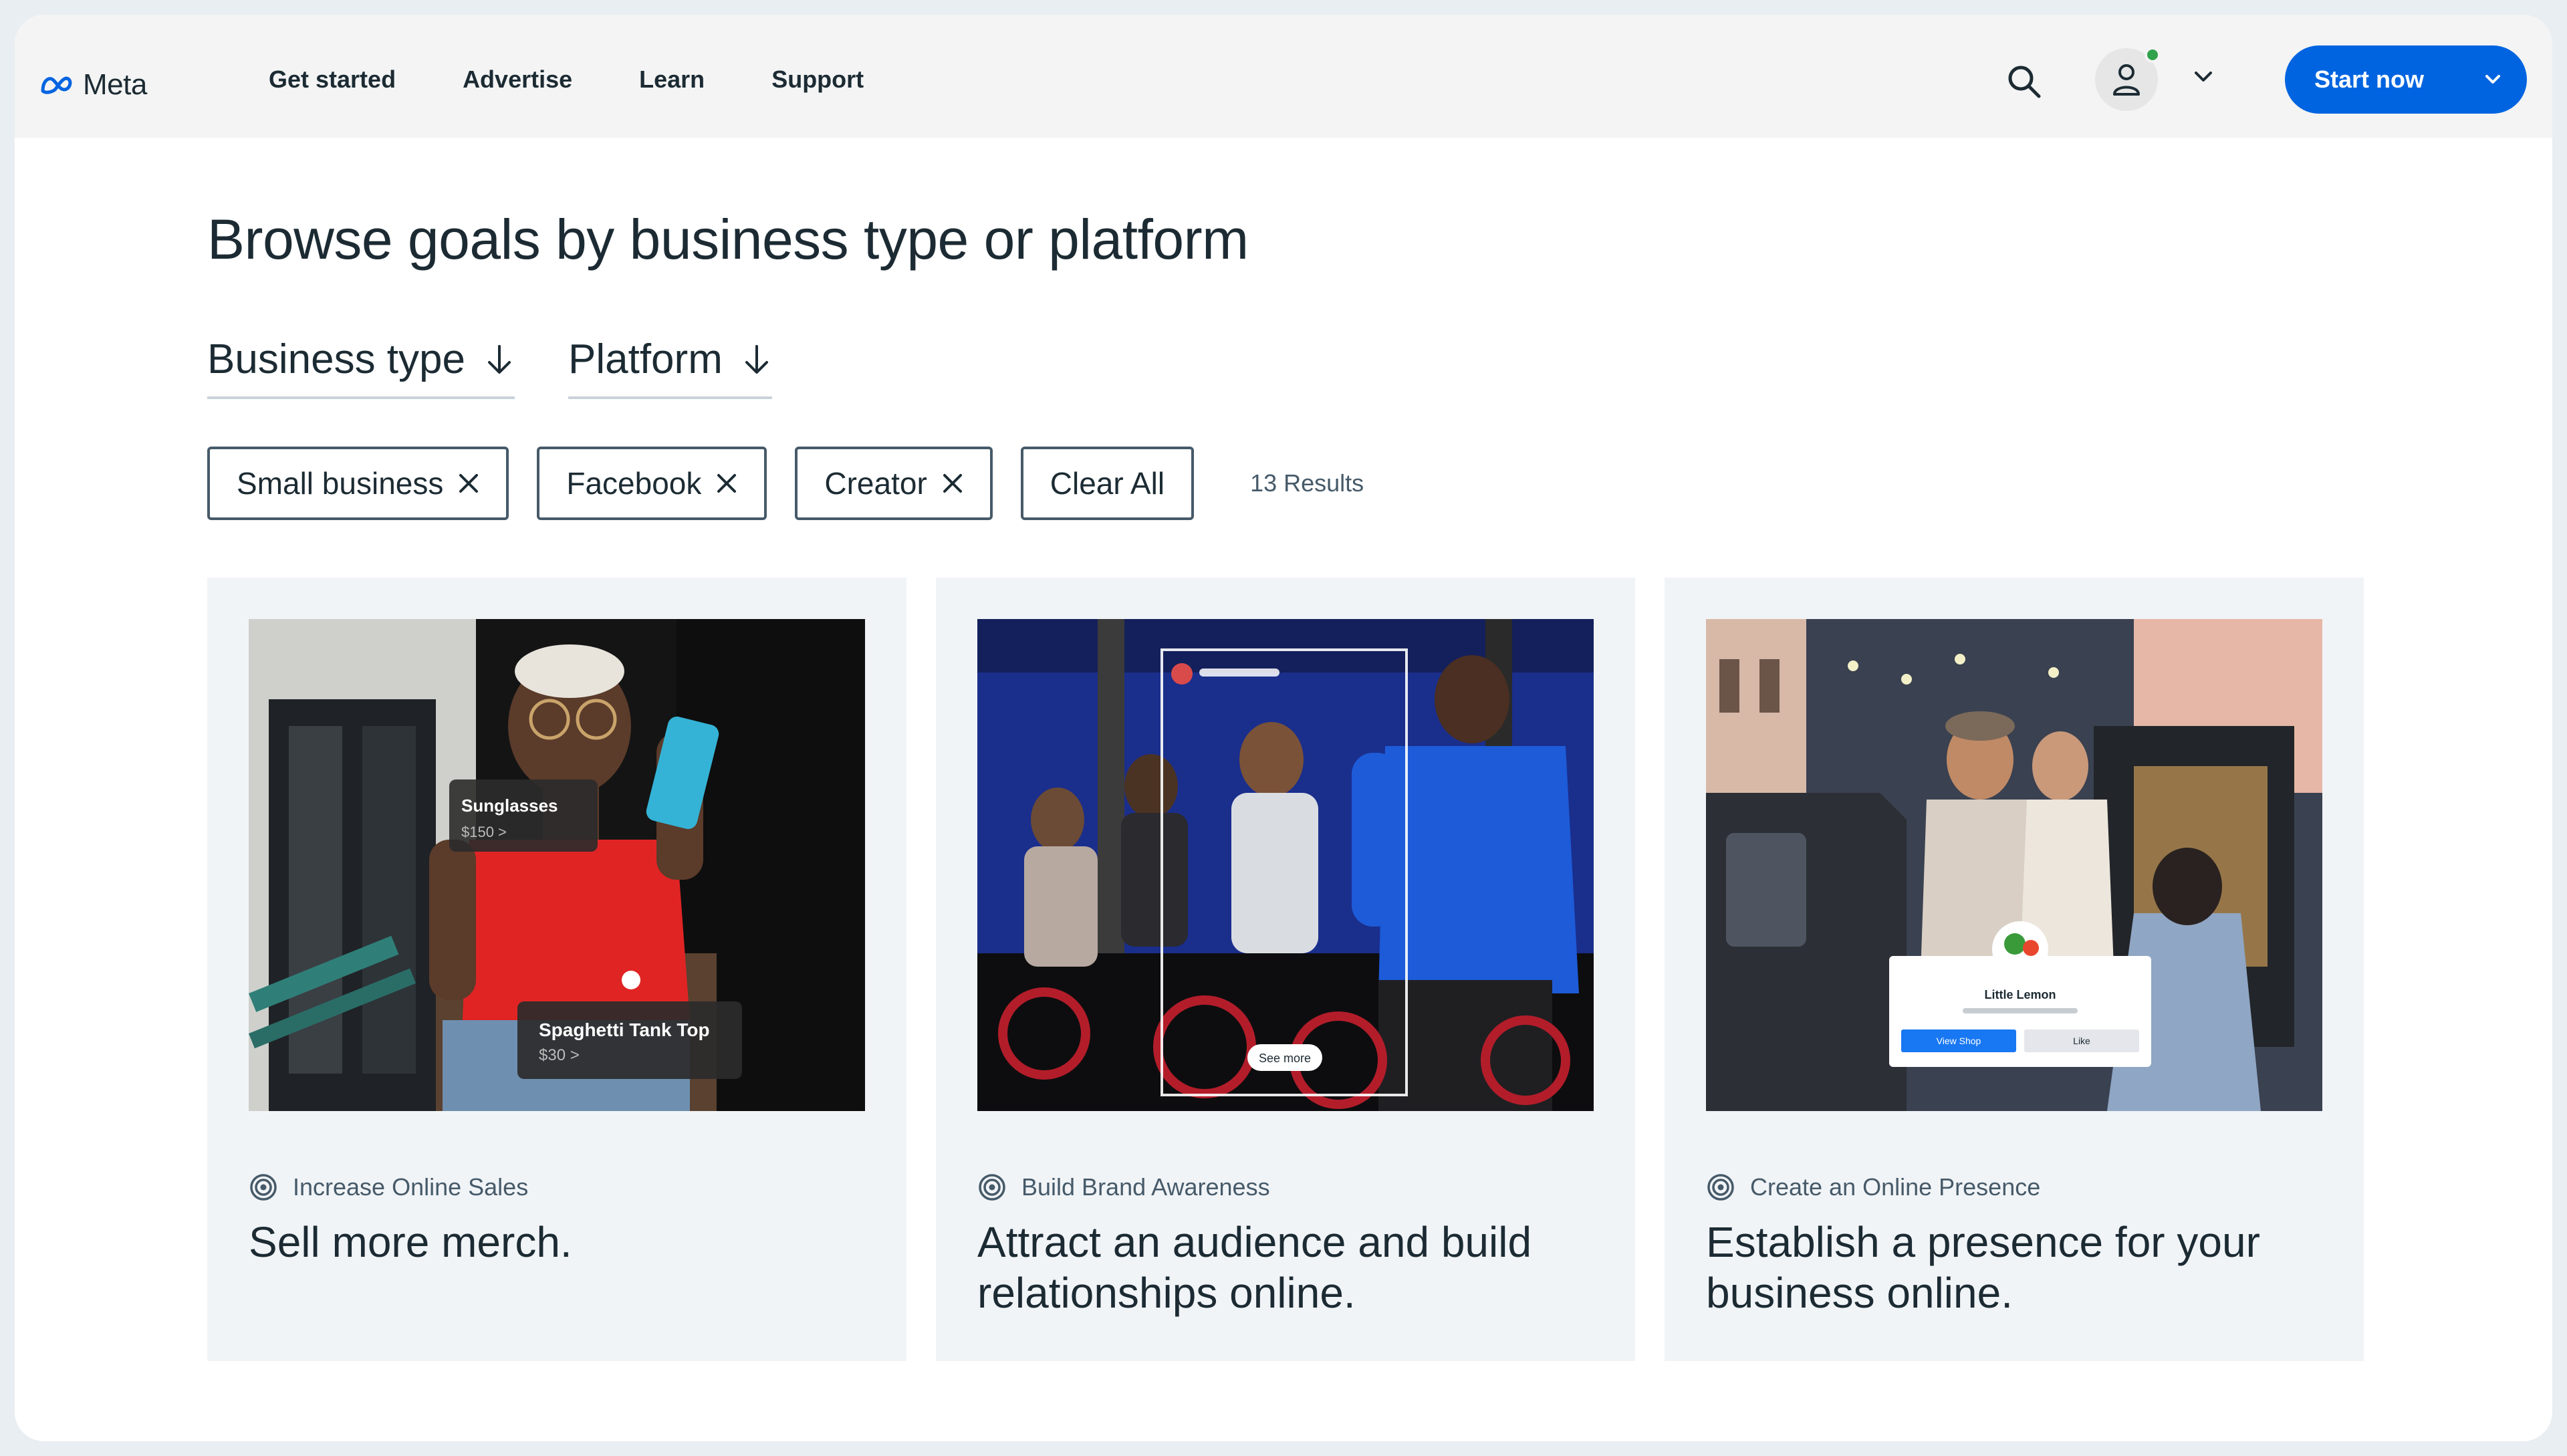 The width and height of the screenshot is (2567, 1456). Describe the element at coordinates (2020, 994) in the screenshot. I see `overlay-page-name: Little Lemon` at that location.